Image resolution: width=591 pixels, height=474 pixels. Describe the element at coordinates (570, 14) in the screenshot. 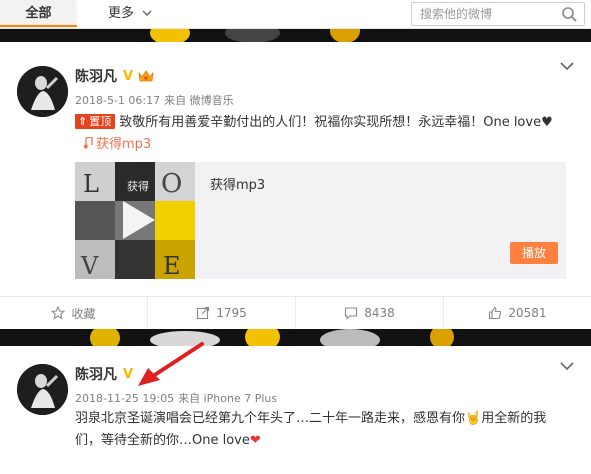

I see `search-icon` at that location.